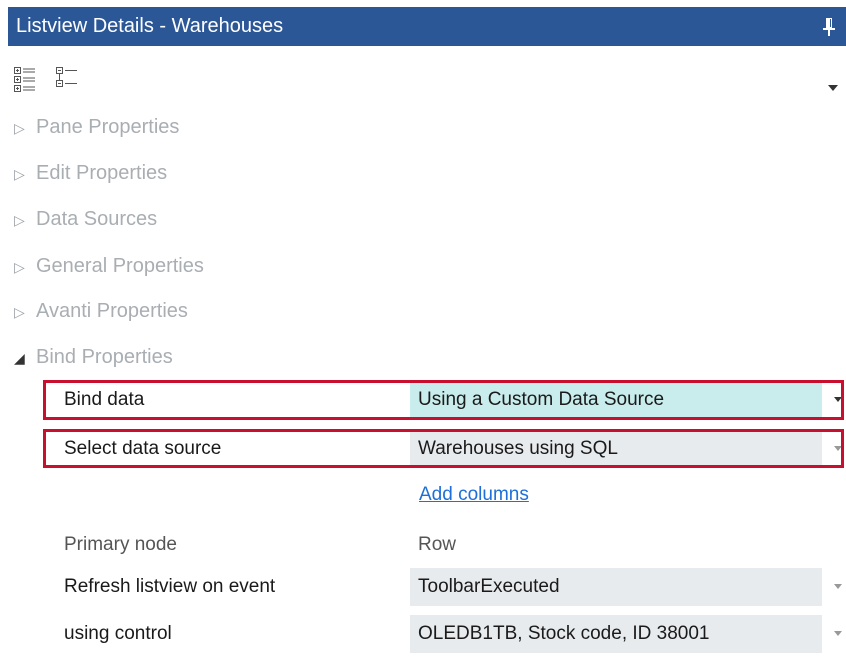 The image size is (846, 668). Describe the element at coordinates (833, 88) in the screenshot. I see `toolbar-dropdown-icon` at that location.